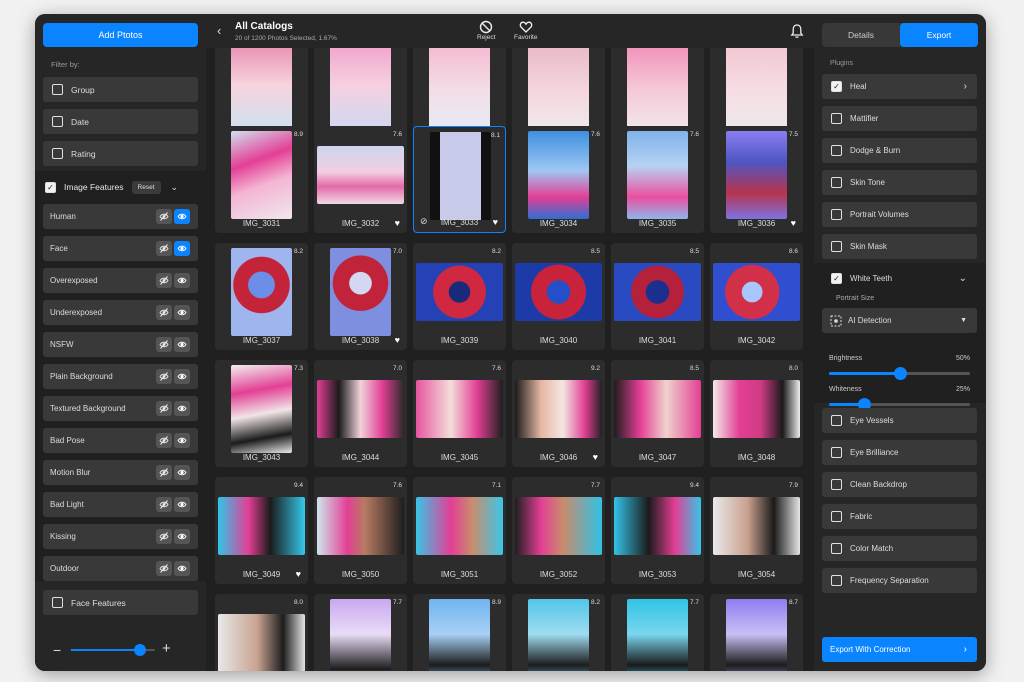  What do you see at coordinates (120, 472) in the screenshot?
I see `feature-row: Motion Blur` at bounding box center [120, 472].